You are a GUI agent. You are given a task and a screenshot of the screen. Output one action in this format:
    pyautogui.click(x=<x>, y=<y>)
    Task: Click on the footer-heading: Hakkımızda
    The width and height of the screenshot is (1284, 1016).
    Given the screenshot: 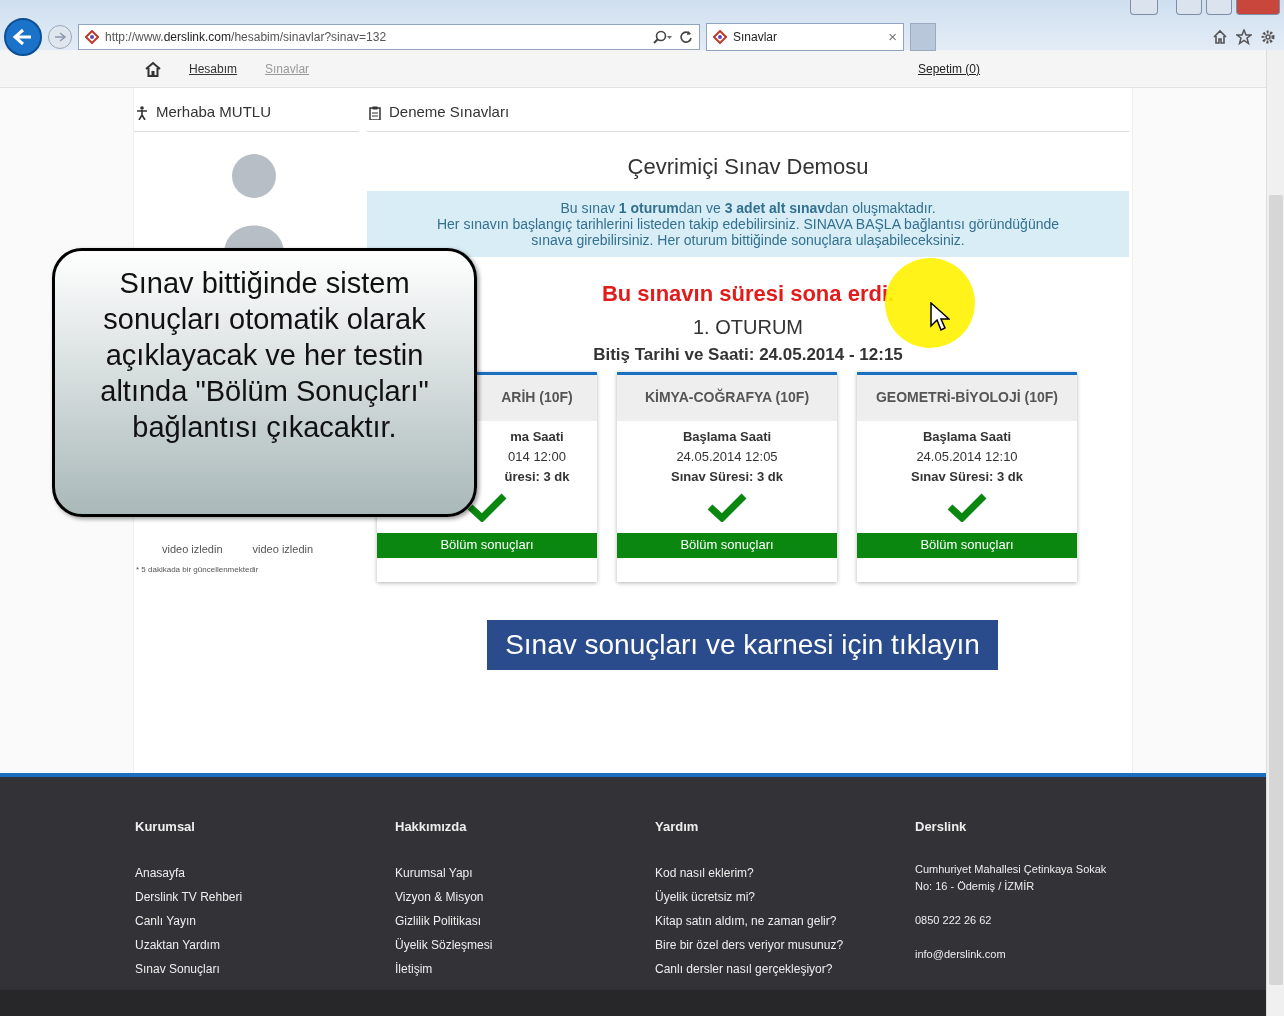 What is the action you would take?
    pyautogui.click(x=431, y=827)
    